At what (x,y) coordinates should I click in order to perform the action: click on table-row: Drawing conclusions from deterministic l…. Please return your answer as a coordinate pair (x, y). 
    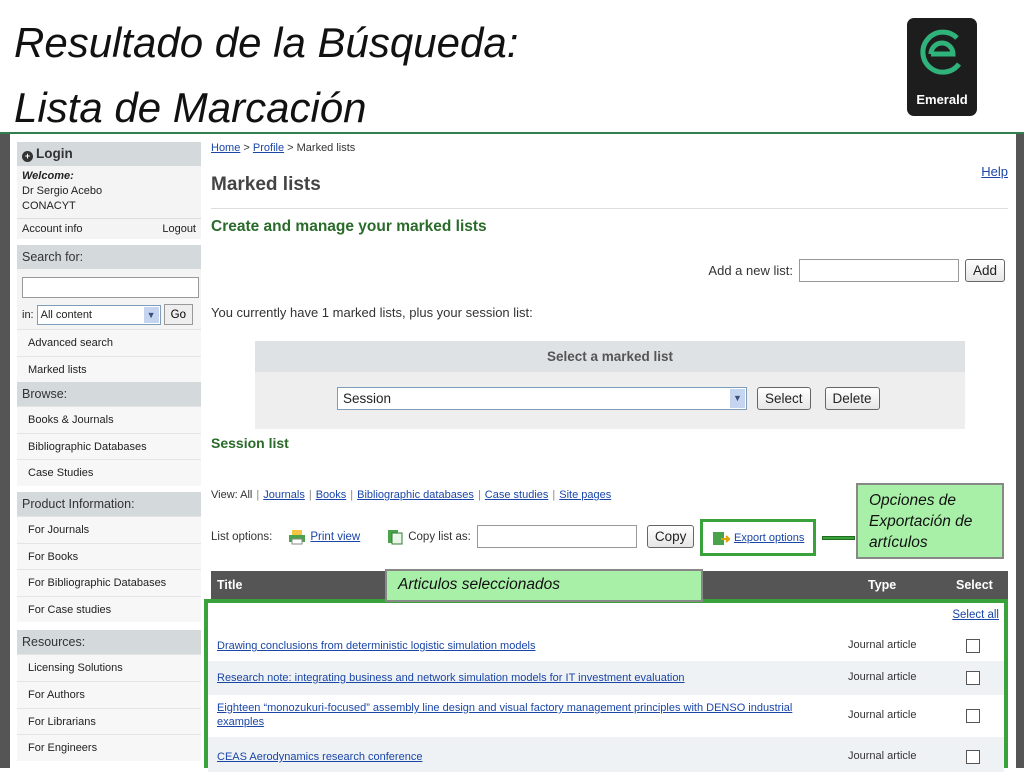
    Looking at the image, I should click on (606, 645).